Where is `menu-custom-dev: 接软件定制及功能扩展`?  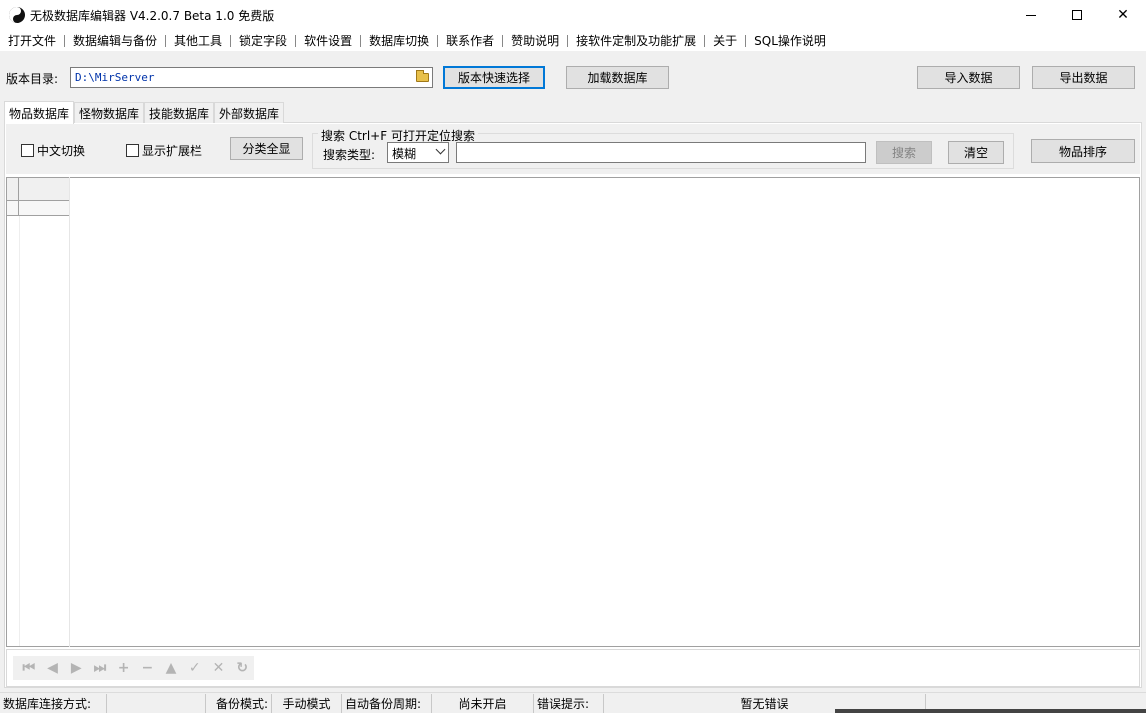
menu-custom-dev: 接软件定制及功能扩展 is located at coordinates (636, 40).